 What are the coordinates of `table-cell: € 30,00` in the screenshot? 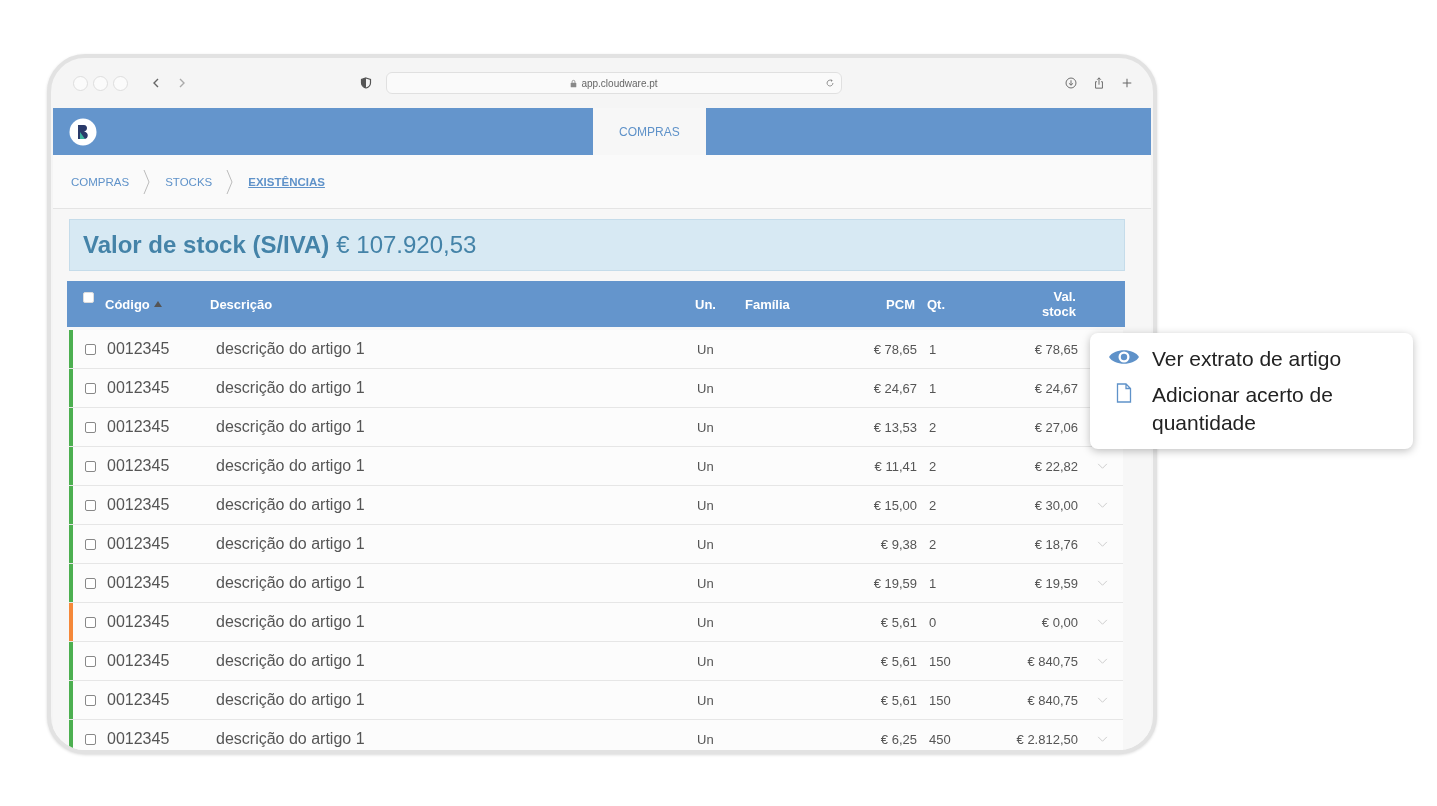 It's located at (1056, 505).